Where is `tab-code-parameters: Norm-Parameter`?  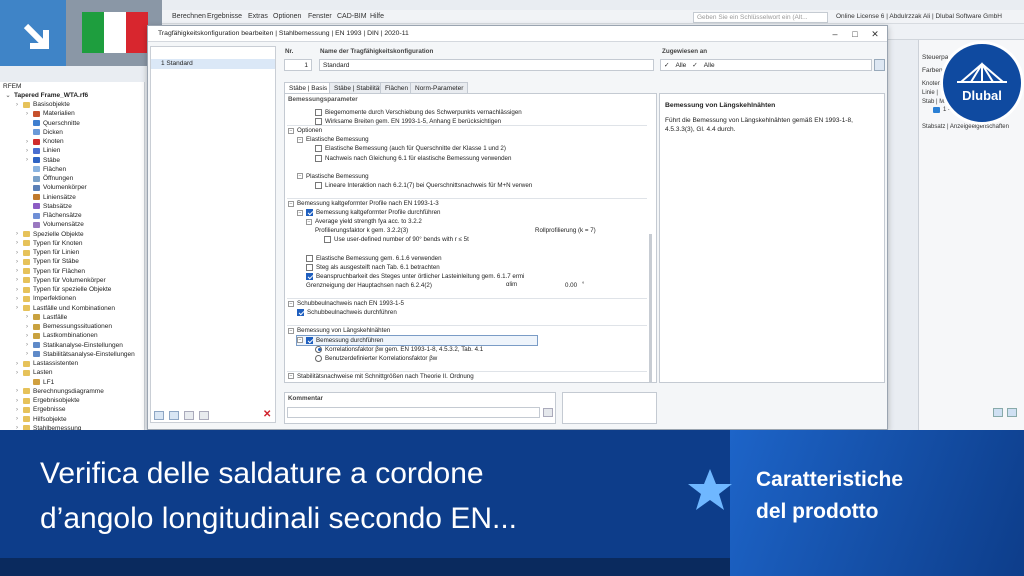 tab-code-parameters: Norm-Parameter is located at coordinates (439, 87).